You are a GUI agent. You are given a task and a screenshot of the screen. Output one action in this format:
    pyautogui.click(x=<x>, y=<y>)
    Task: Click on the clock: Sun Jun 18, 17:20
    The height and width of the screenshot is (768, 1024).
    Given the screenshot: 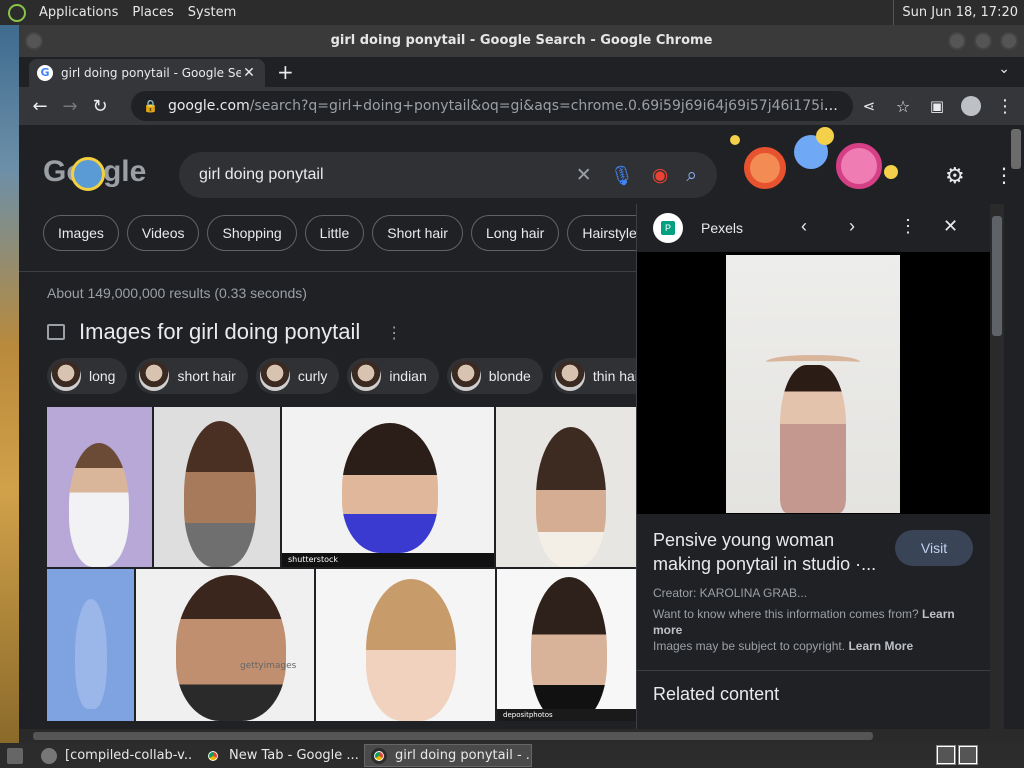 What is the action you would take?
    pyautogui.click(x=955, y=12)
    